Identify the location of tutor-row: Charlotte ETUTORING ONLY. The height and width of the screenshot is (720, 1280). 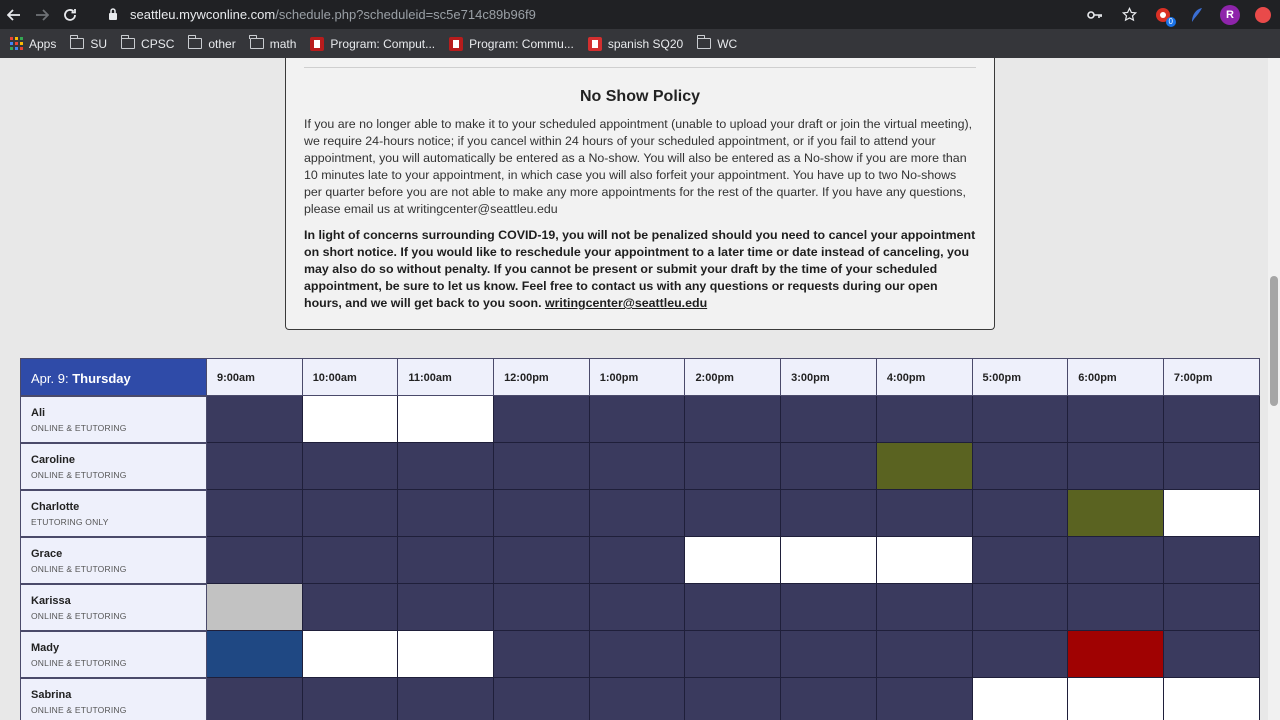
(640, 513).